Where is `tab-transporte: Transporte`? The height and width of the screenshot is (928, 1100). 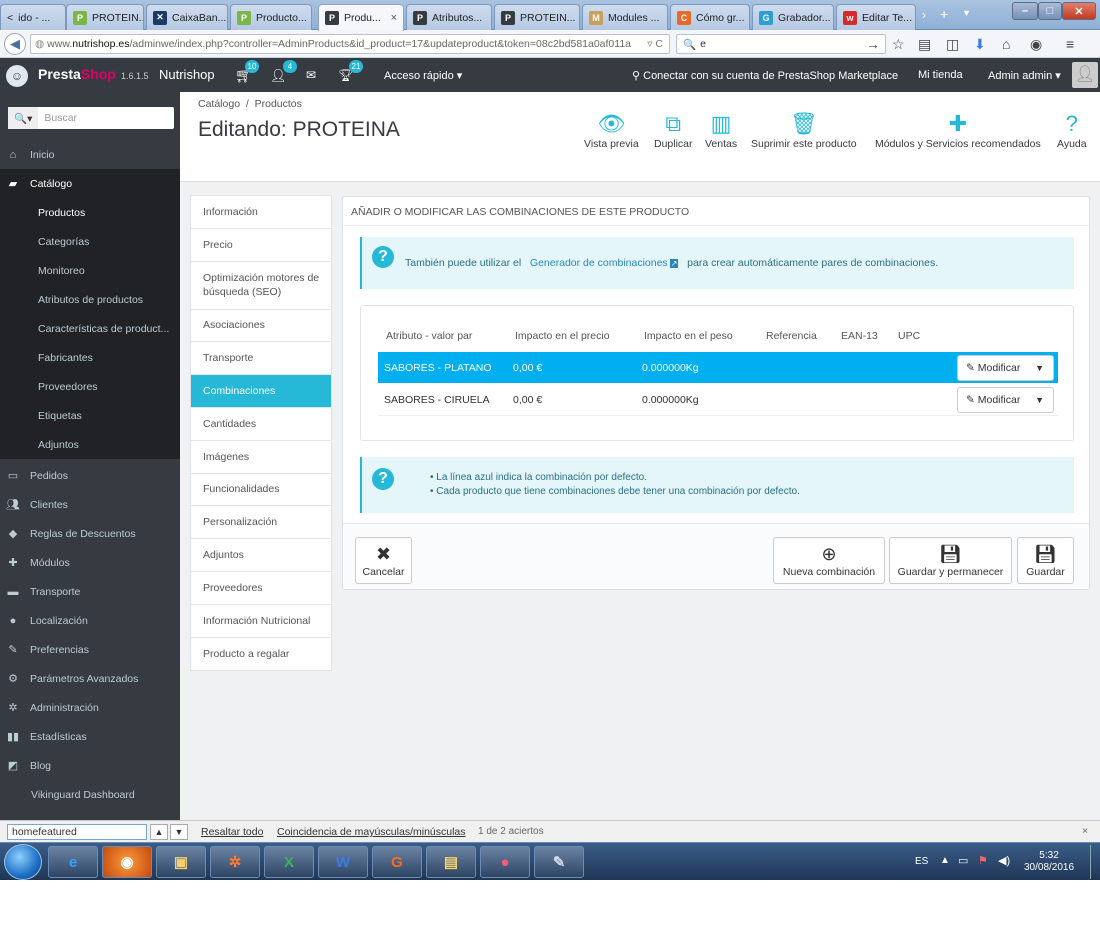 tab-transporte: Transporte is located at coordinates (261, 359).